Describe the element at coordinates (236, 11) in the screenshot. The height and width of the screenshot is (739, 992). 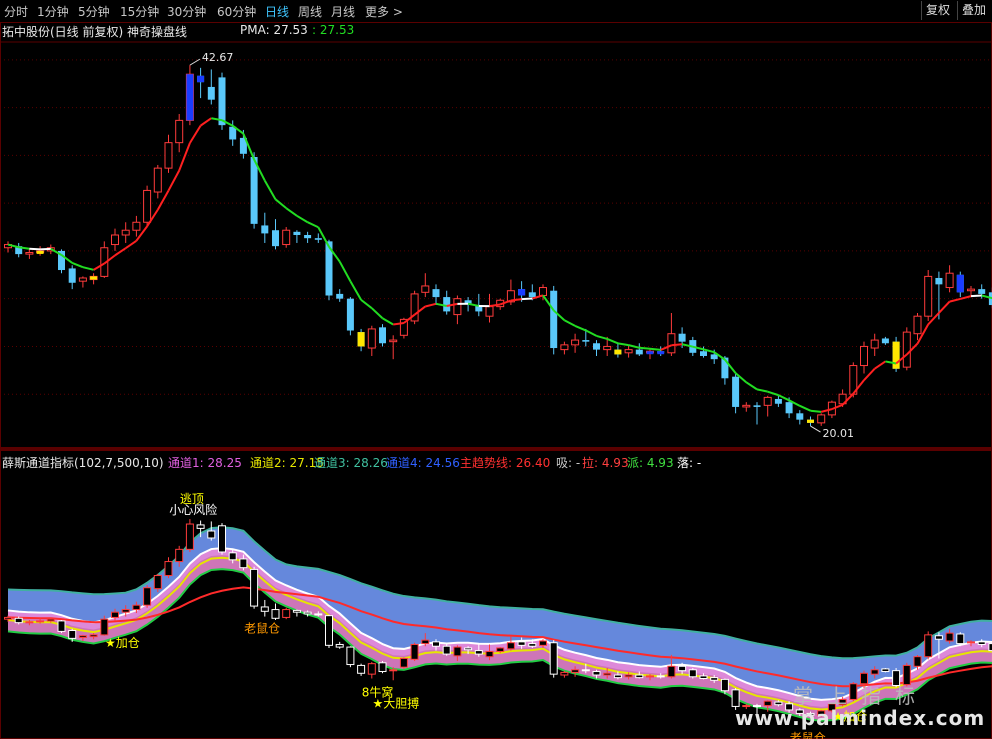
I see `tab-5: 60分钟` at that location.